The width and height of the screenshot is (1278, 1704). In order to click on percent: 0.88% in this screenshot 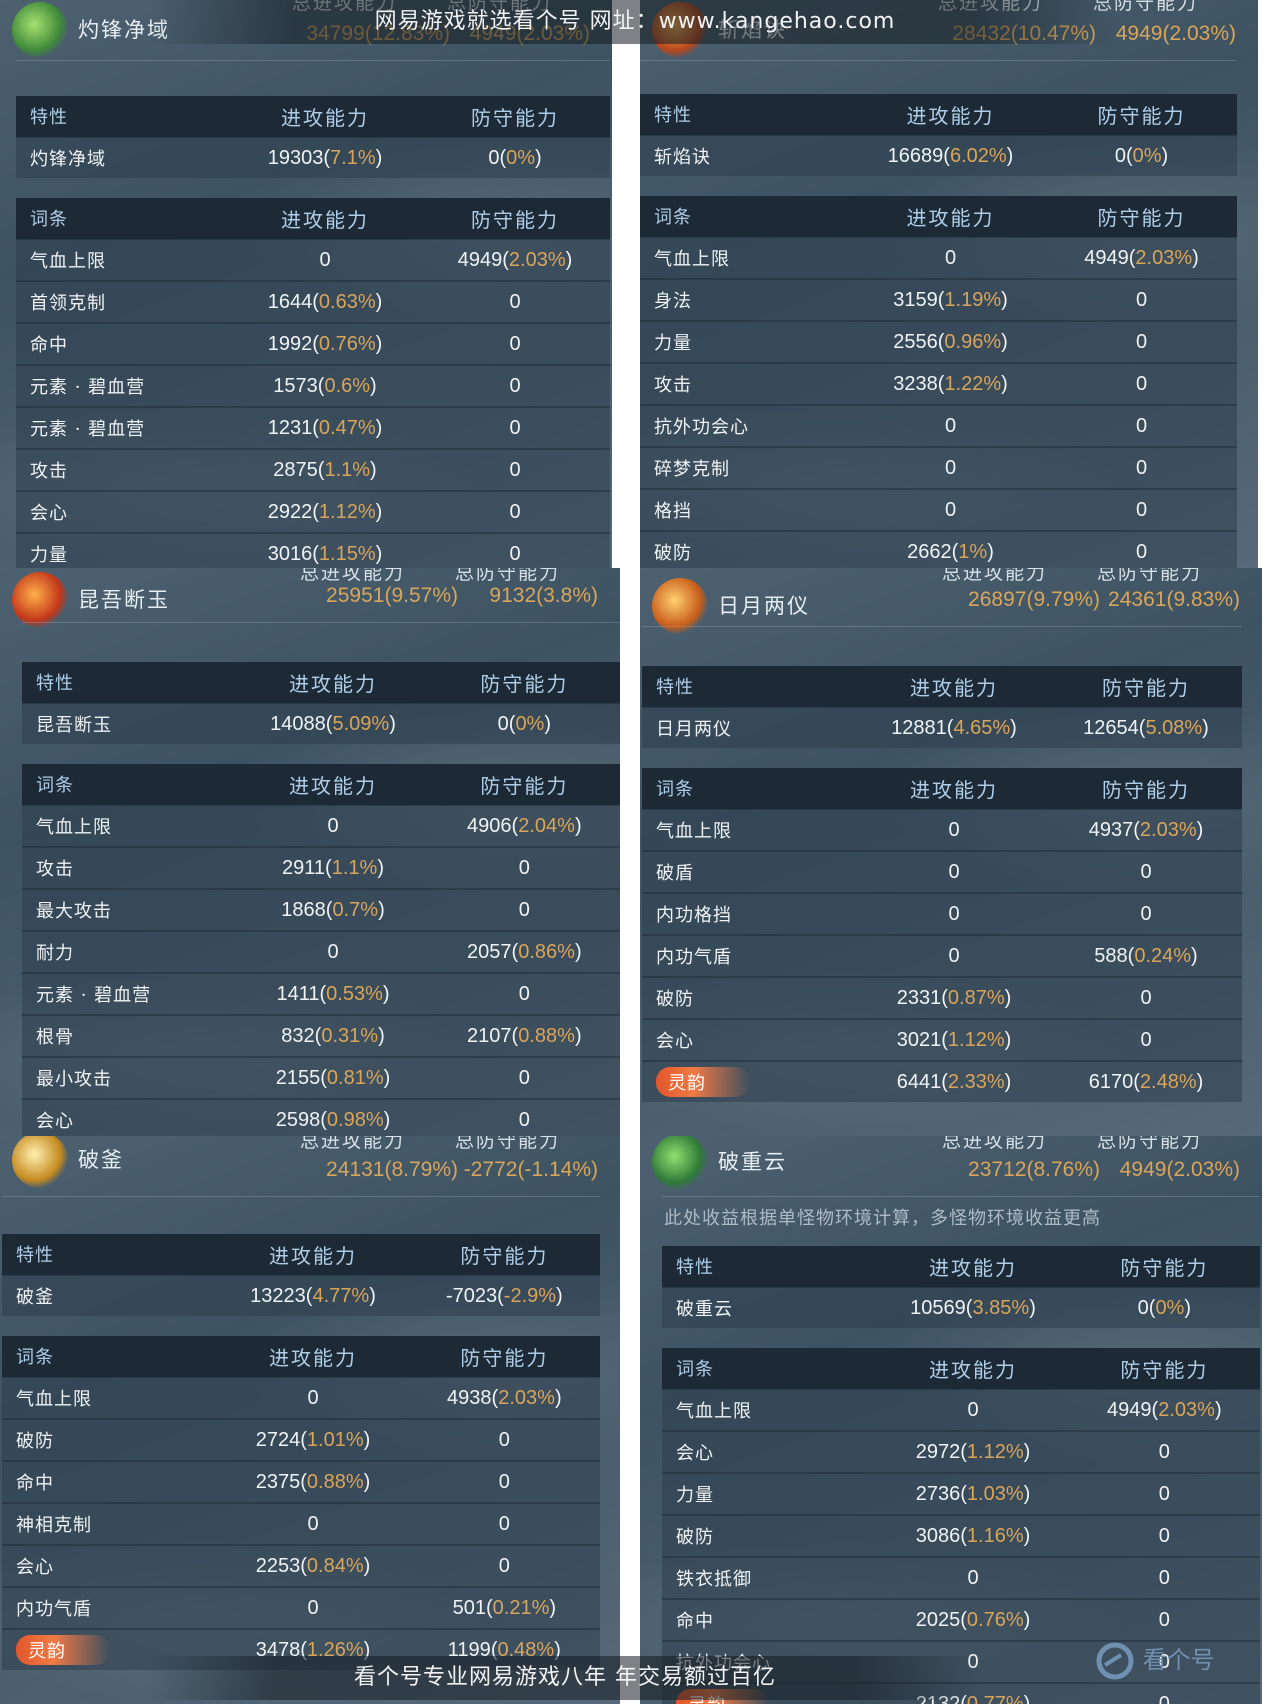, I will do `click(546, 1035)`.